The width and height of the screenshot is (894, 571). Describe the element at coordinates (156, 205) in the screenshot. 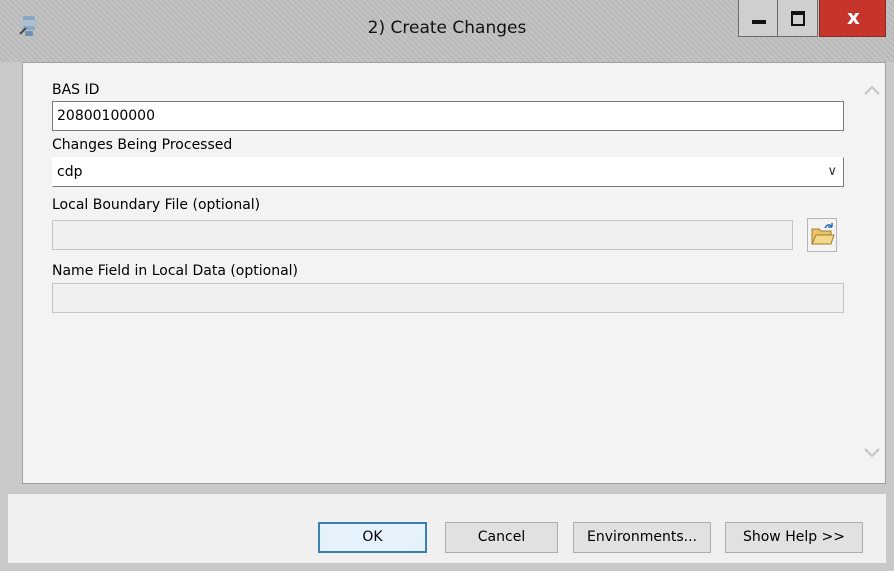

I see `local-boundary-label: Local Boundary File (optional)` at that location.